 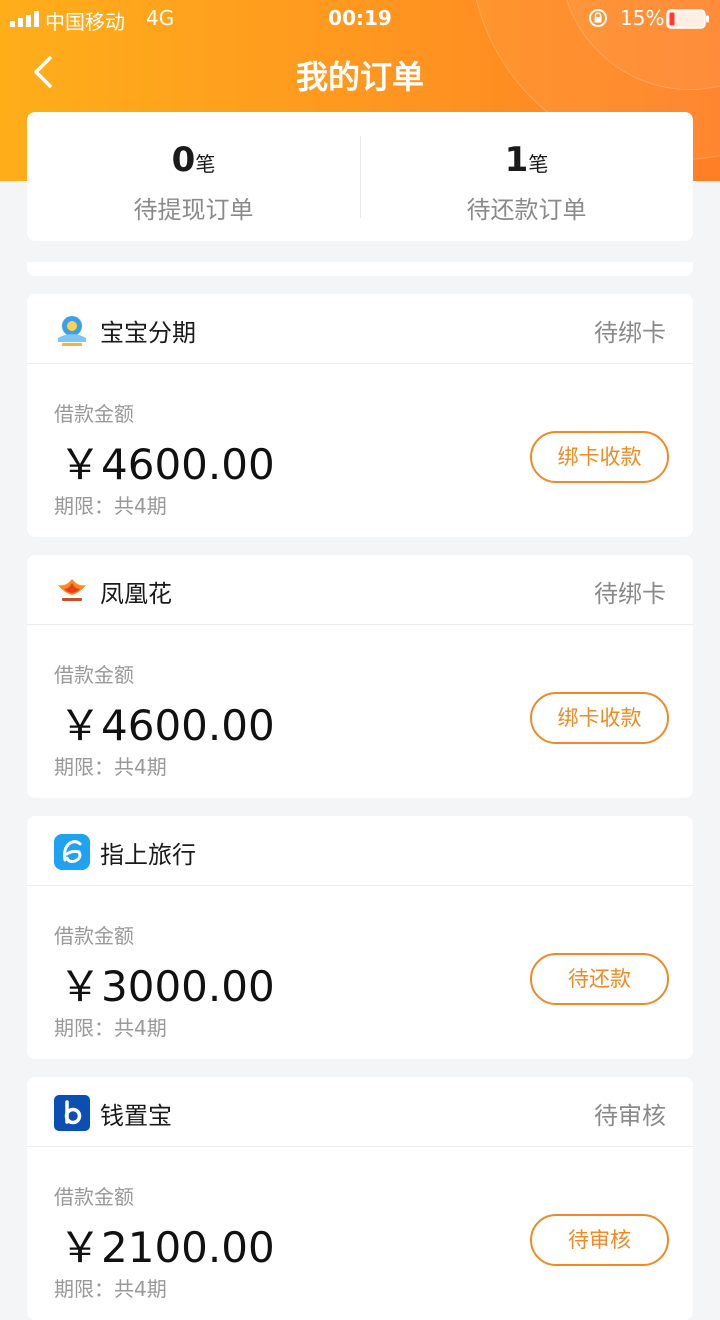 What do you see at coordinates (360, 1112) in the screenshot?
I see `order-card-header: 钱置宝 待审核` at bounding box center [360, 1112].